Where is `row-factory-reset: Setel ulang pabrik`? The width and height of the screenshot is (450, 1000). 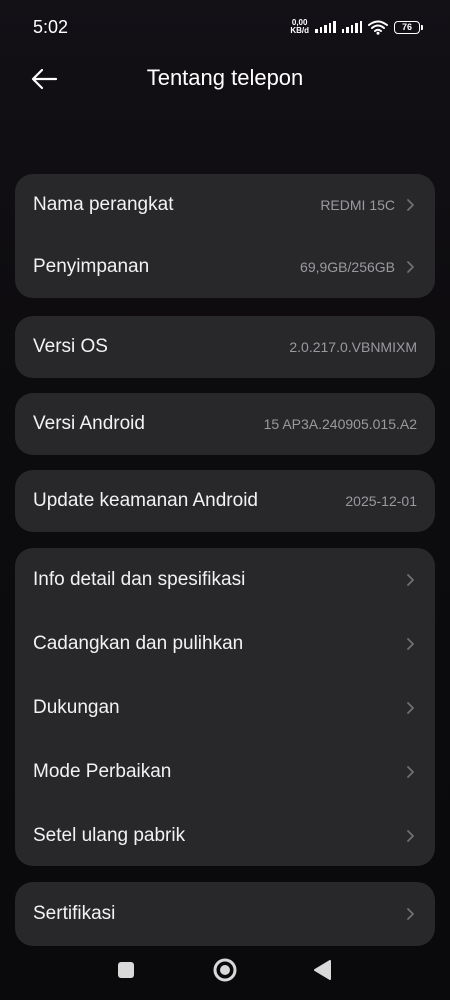
row-factory-reset: Setel ulang pabrik is located at coordinates (225, 835).